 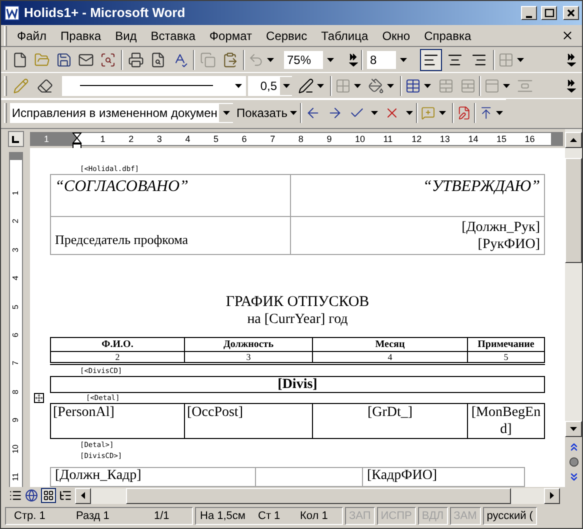 I want to click on minimize-button, so click(x=529, y=13).